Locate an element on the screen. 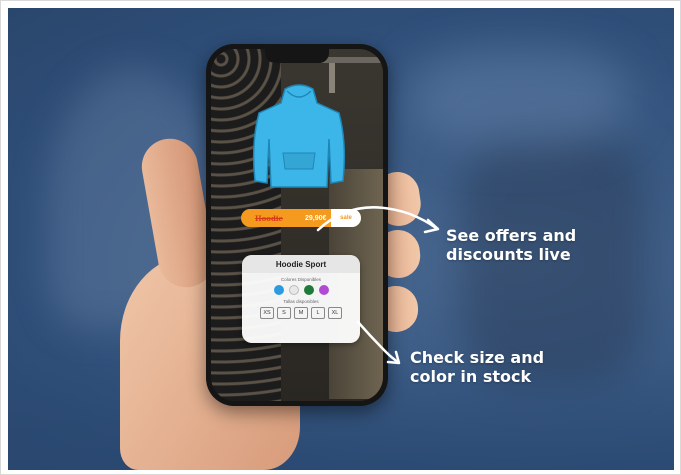 Image resolution: width=681 pixels, height=475 pixels. colors-label: Colores Disponibles is located at coordinates (301, 279).